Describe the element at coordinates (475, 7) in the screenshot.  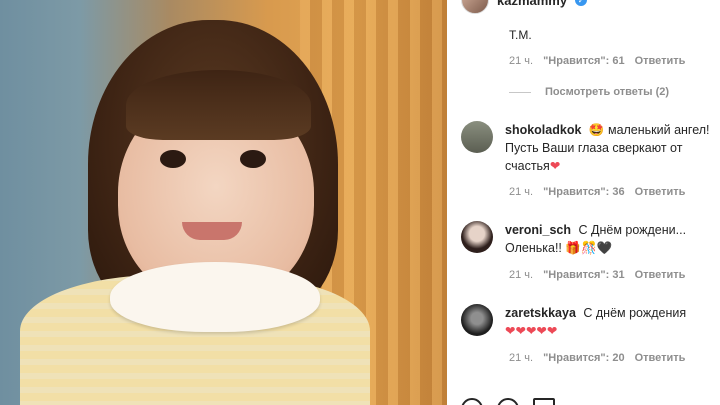
I see `author-avatar` at that location.